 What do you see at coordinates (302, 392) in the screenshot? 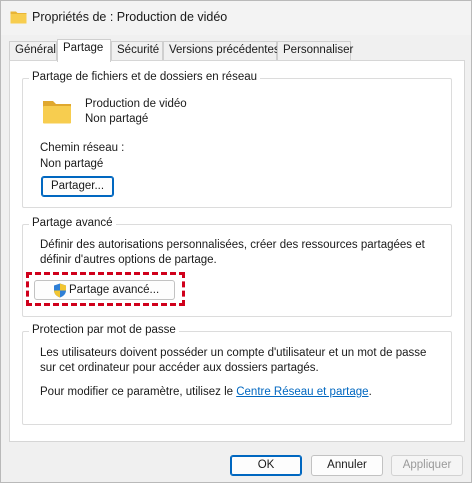
I see `network-sharing-center-link: Centre Réseau et partage` at bounding box center [302, 392].